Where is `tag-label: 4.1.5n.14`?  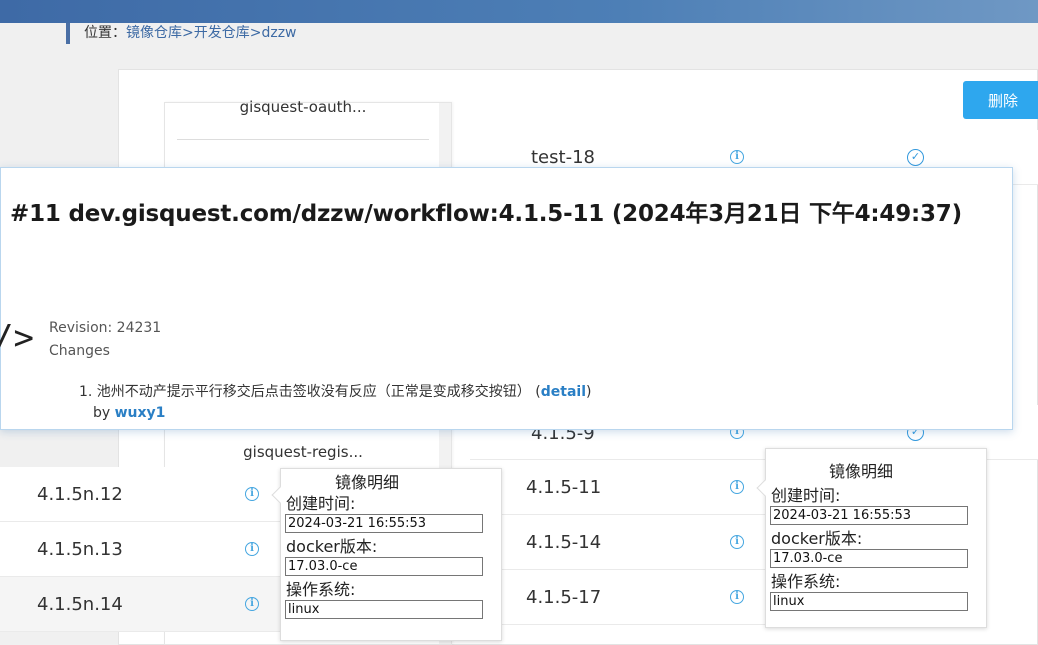
tag-label: 4.1.5n.14 is located at coordinates (80, 604).